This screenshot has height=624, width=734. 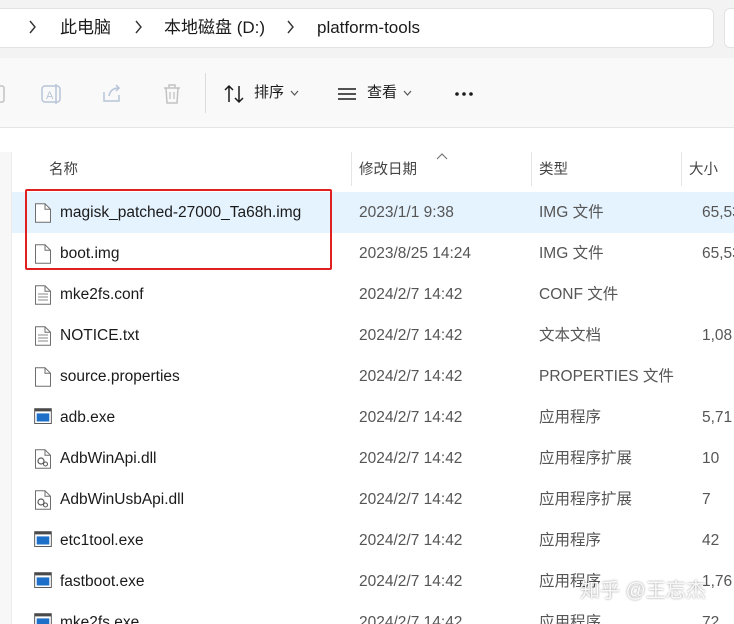 I want to click on delete-icon, so click(x=172, y=94).